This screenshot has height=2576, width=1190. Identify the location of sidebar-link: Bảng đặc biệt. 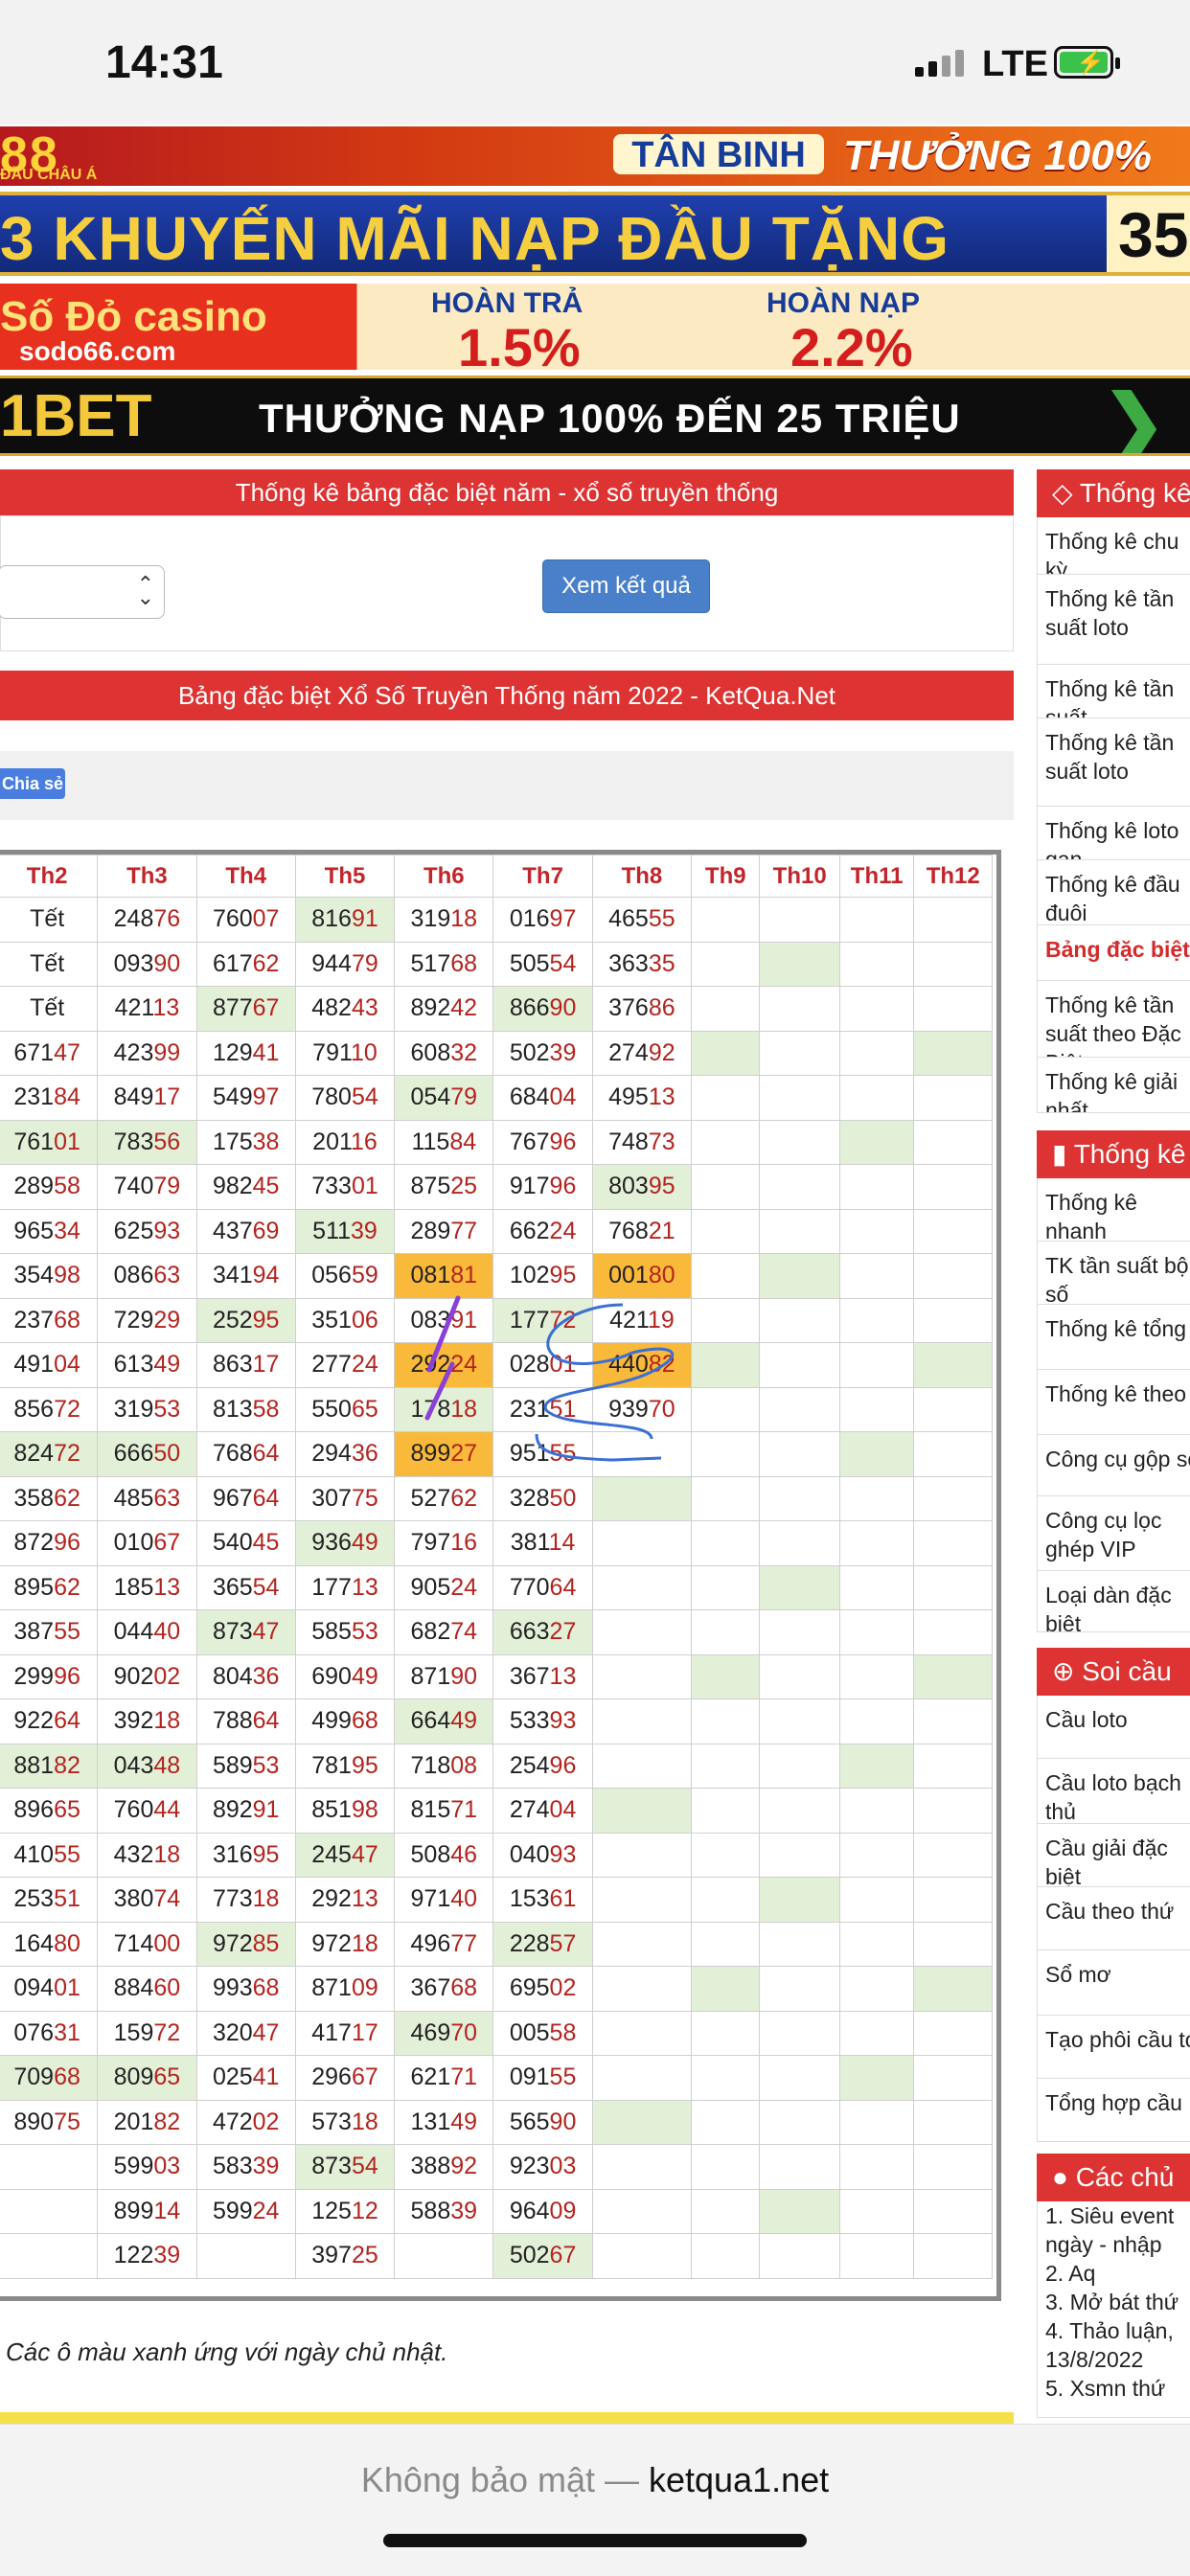
(1113, 953).